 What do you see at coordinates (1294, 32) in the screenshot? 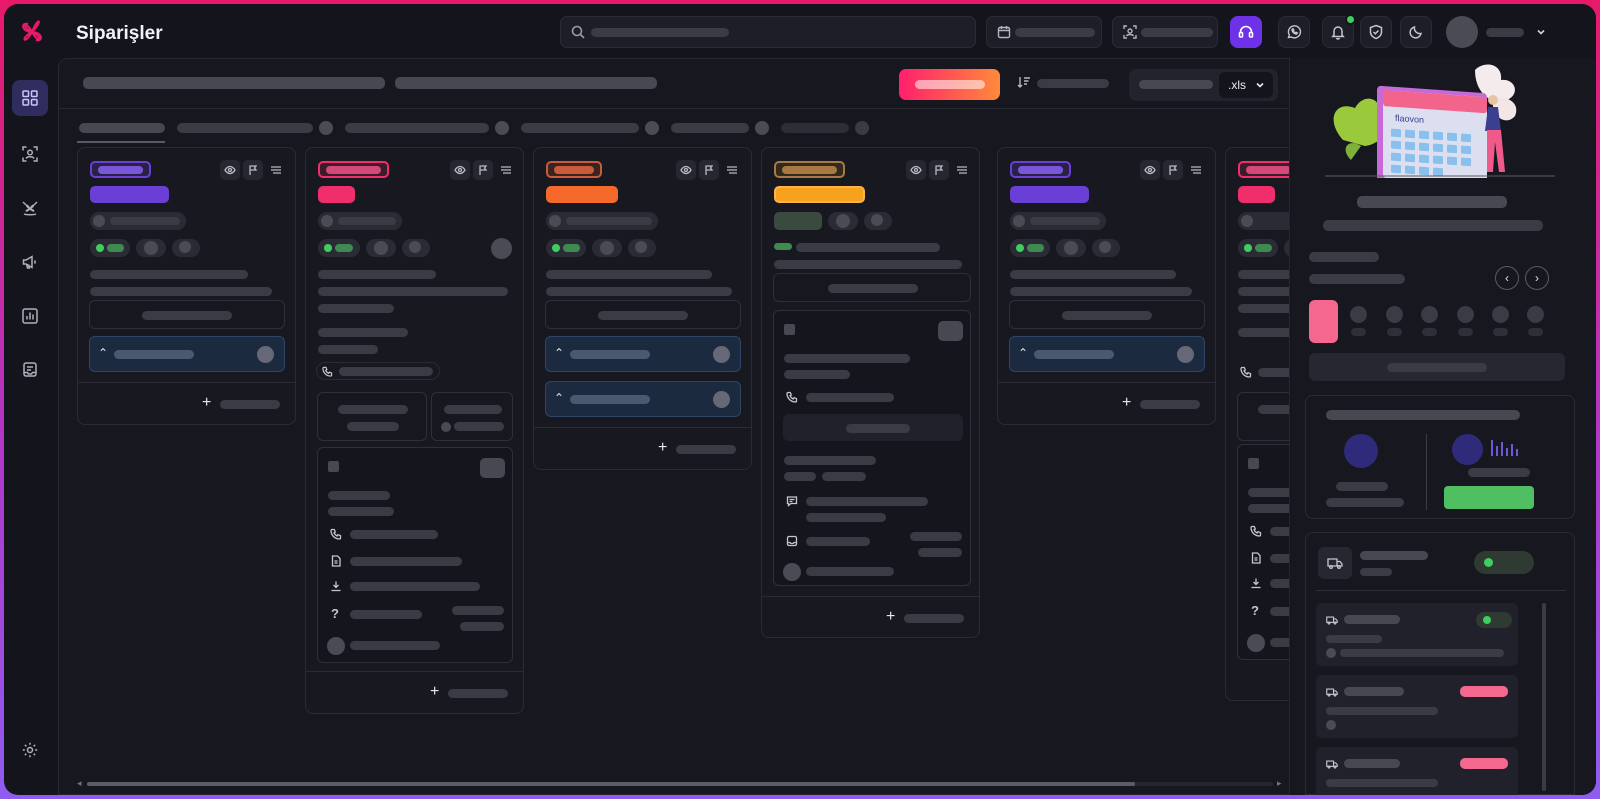
I see `whatsapp-button` at bounding box center [1294, 32].